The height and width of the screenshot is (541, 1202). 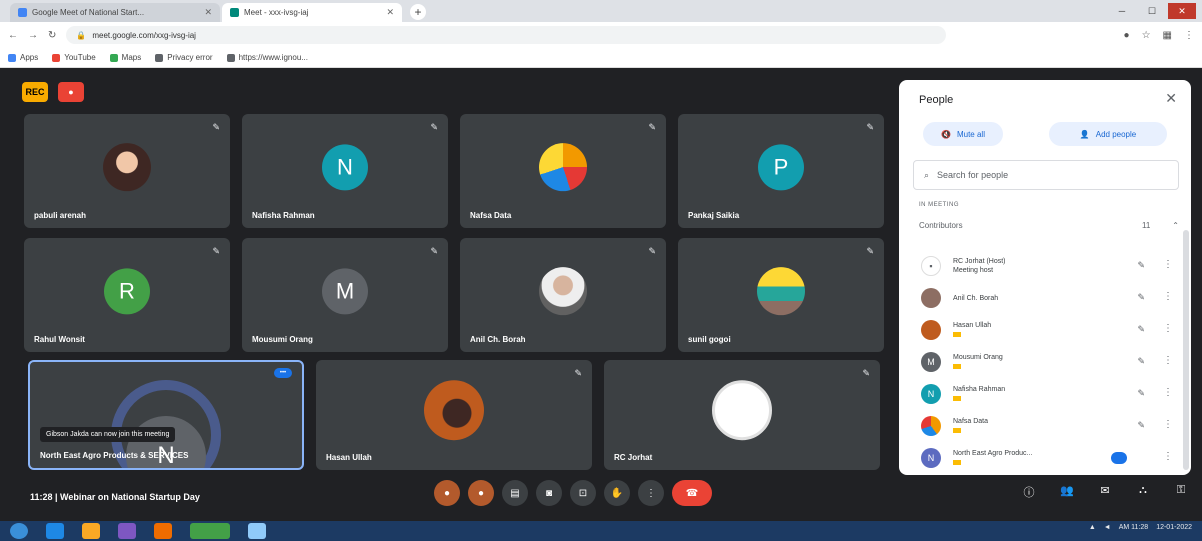 I want to click on activities-icon: ⛬, so click(x=1143, y=492).